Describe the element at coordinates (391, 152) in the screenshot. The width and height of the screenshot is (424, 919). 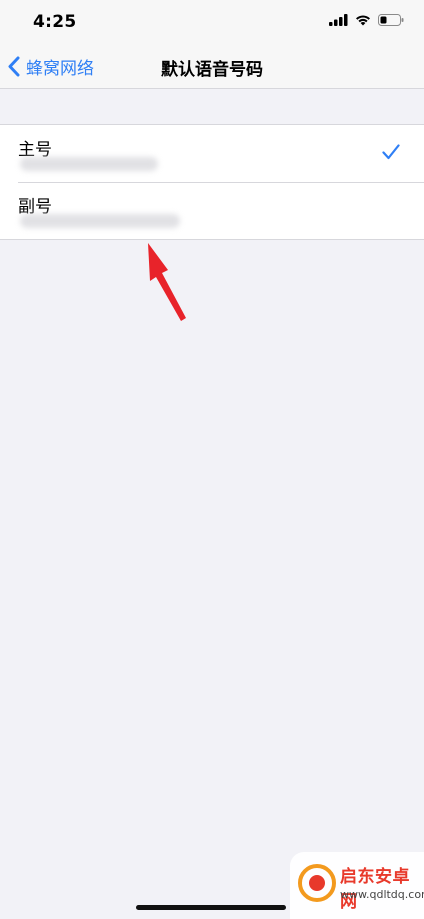
I see `checkmark-icon` at that location.